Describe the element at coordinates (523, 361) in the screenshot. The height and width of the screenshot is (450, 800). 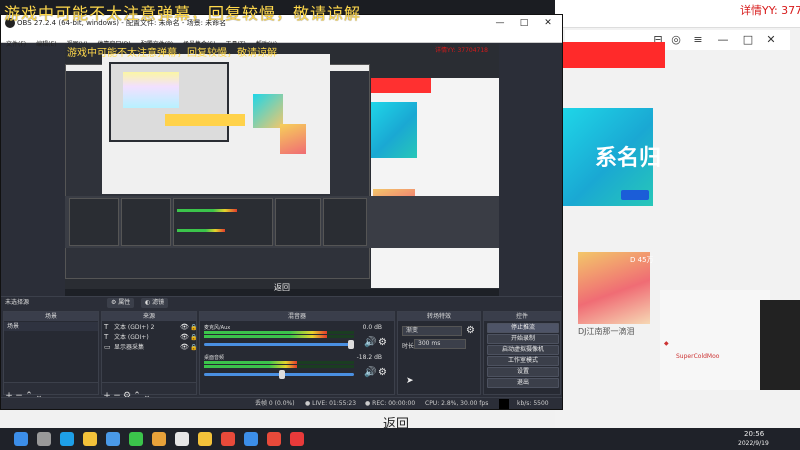
I see `studio-mode-button: 工作室模式` at that location.